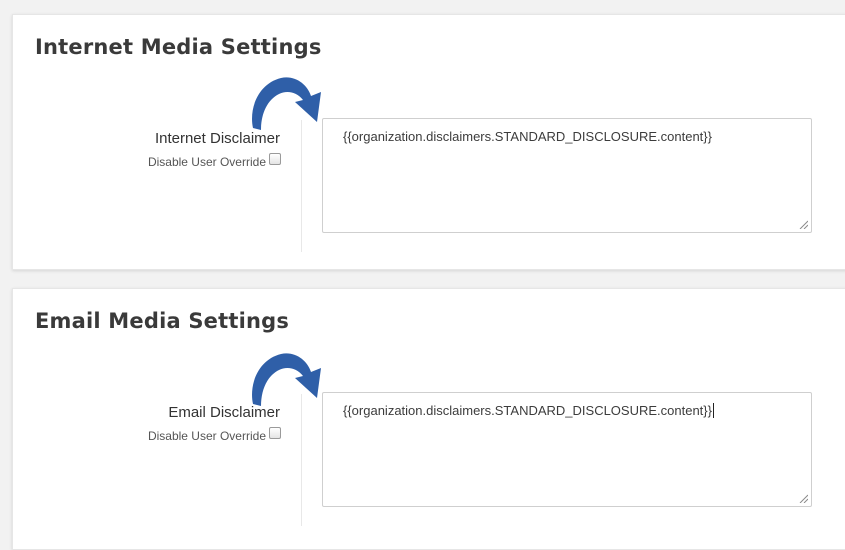 Image resolution: width=845 pixels, height=550 pixels. I want to click on email-media-settings-title: Email Media Settings, so click(162, 321).